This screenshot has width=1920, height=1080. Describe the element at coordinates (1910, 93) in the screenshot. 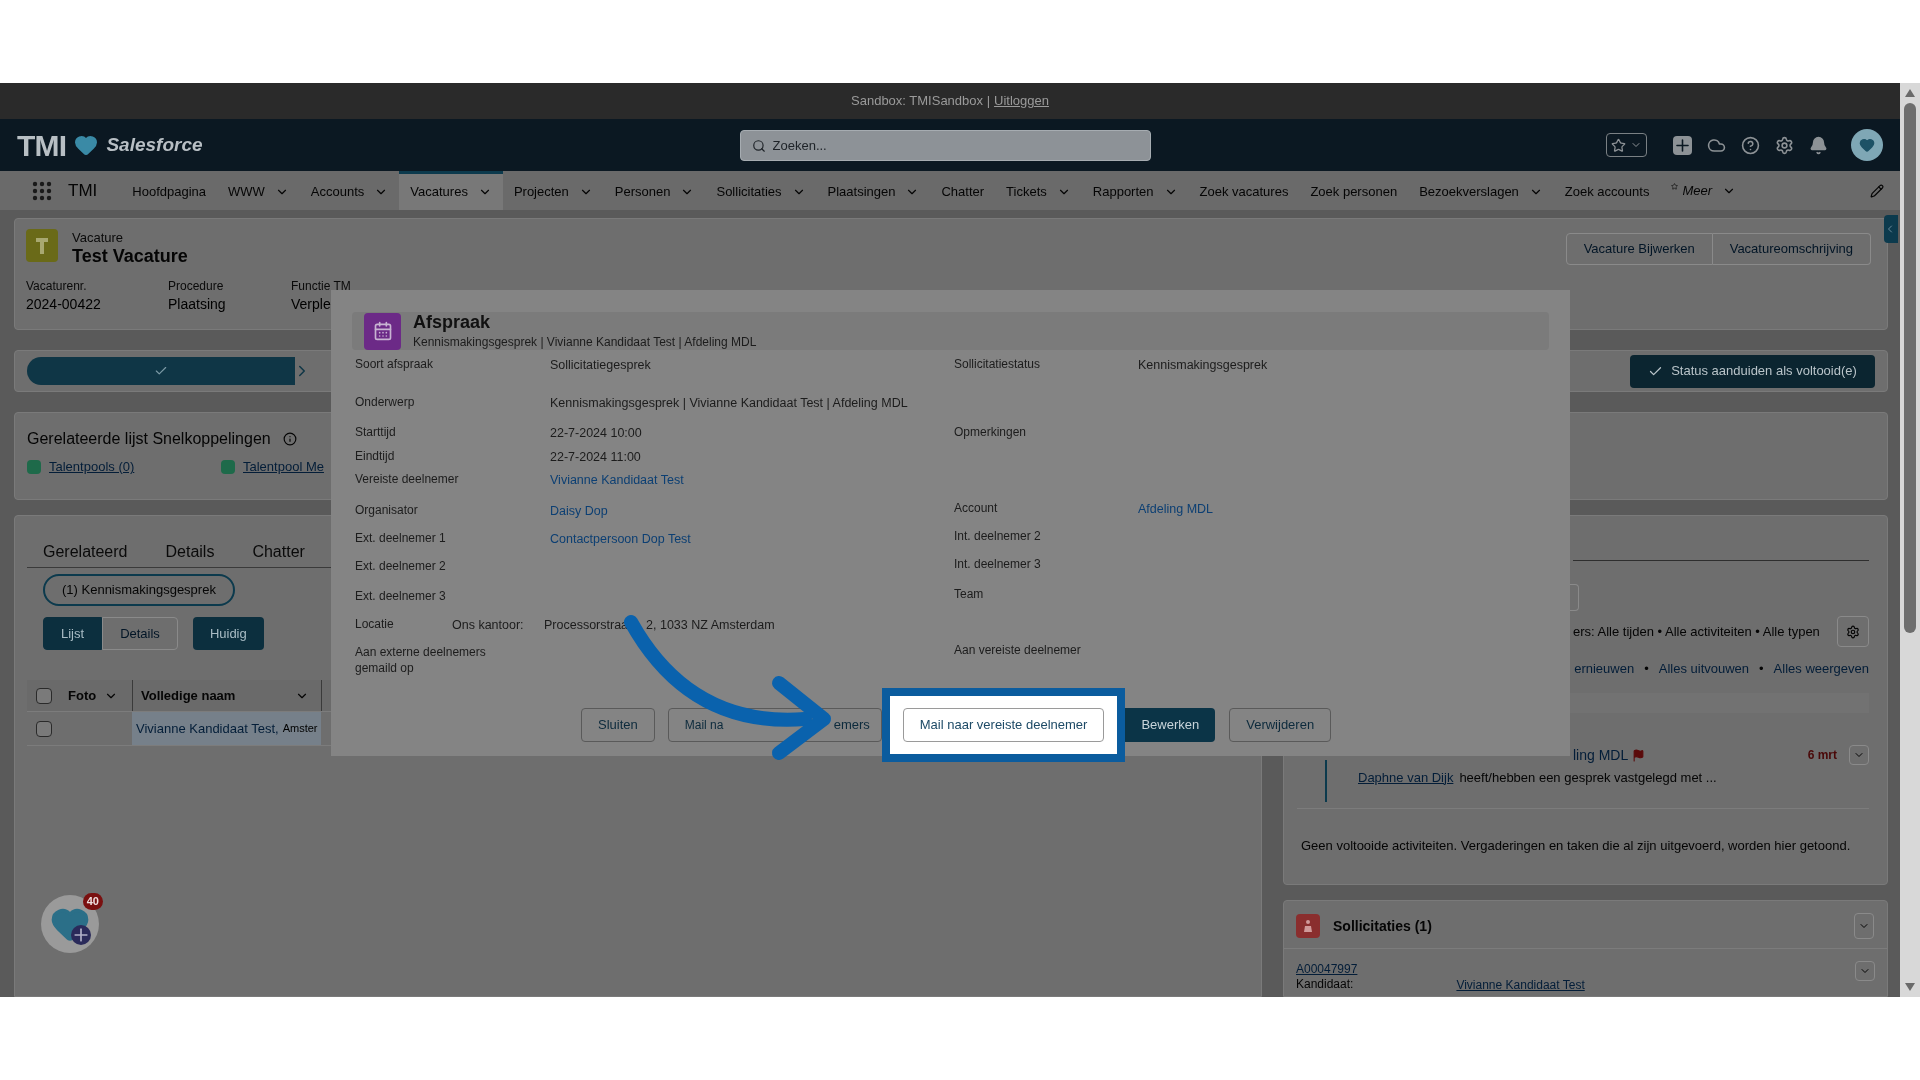

I see `scroll-up-icon` at that location.